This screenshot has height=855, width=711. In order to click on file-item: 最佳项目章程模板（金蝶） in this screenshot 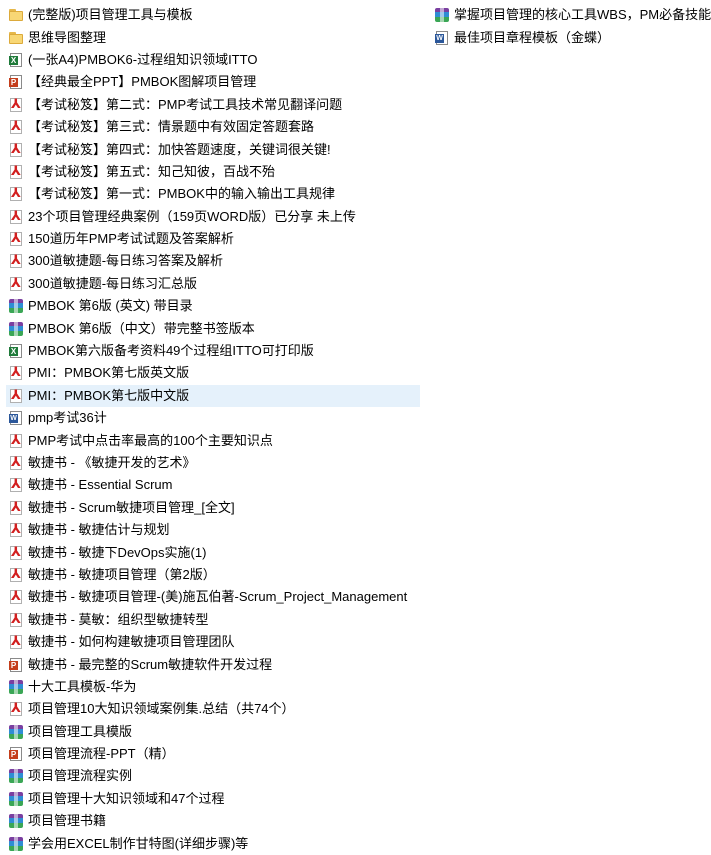, I will do `click(571, 37)`.